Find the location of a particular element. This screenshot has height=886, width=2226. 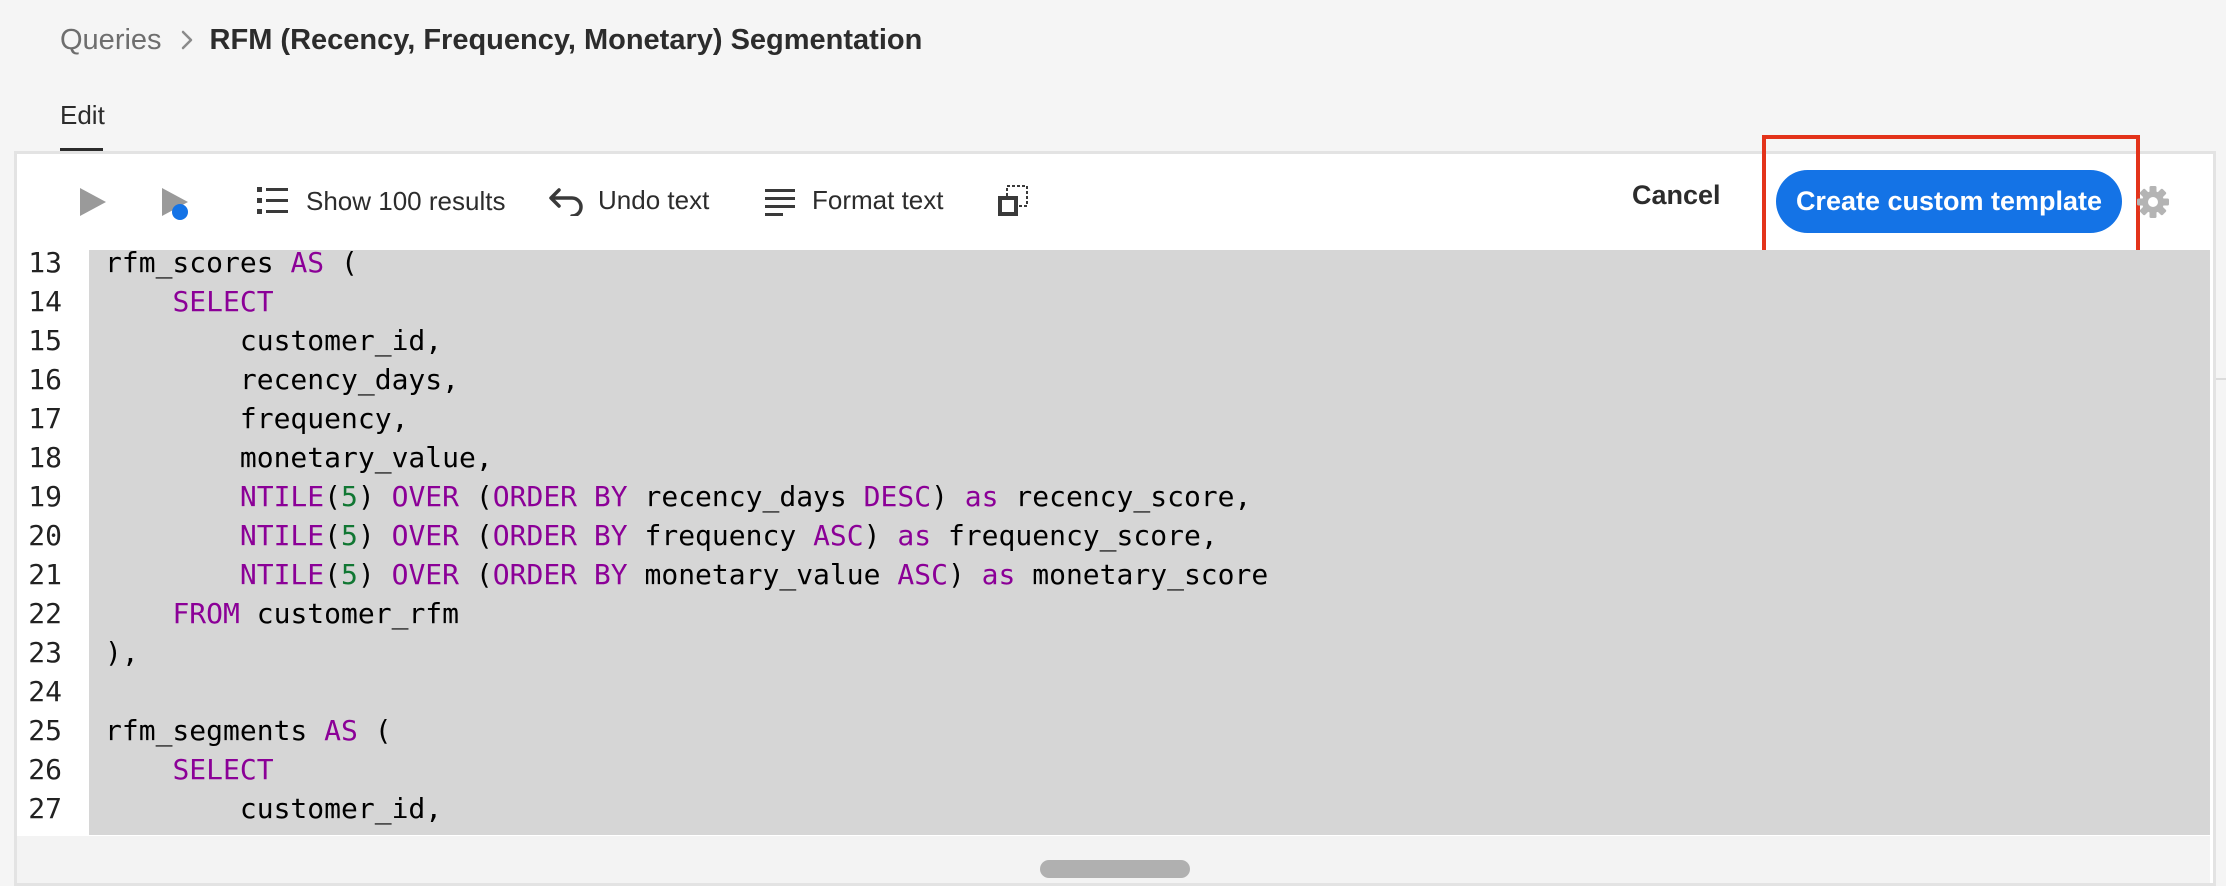

format-text-button: Format text is located at coordinates (853, 200).